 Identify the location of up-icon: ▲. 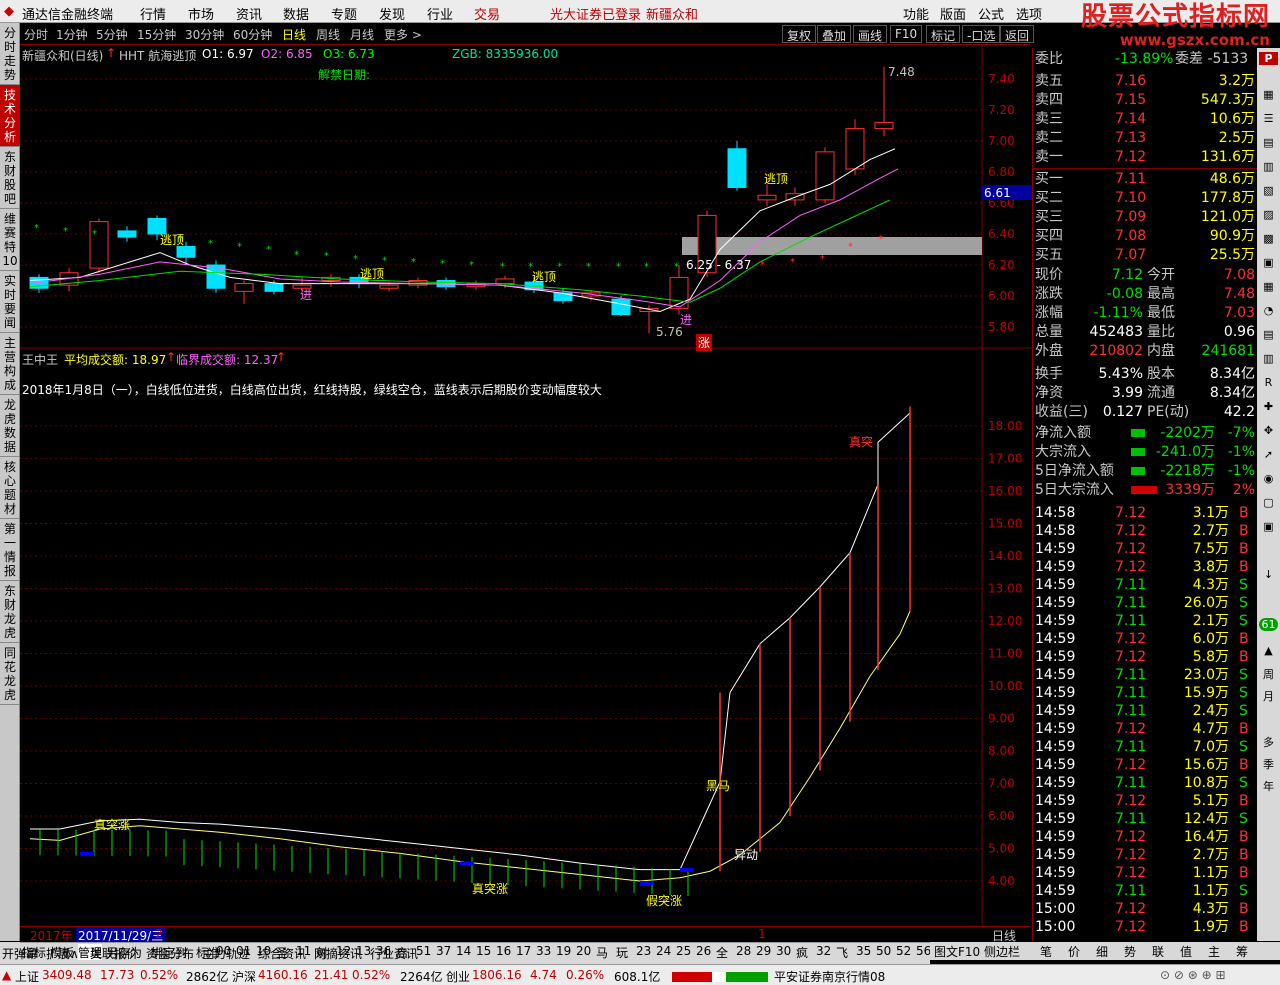
(1268, 650).